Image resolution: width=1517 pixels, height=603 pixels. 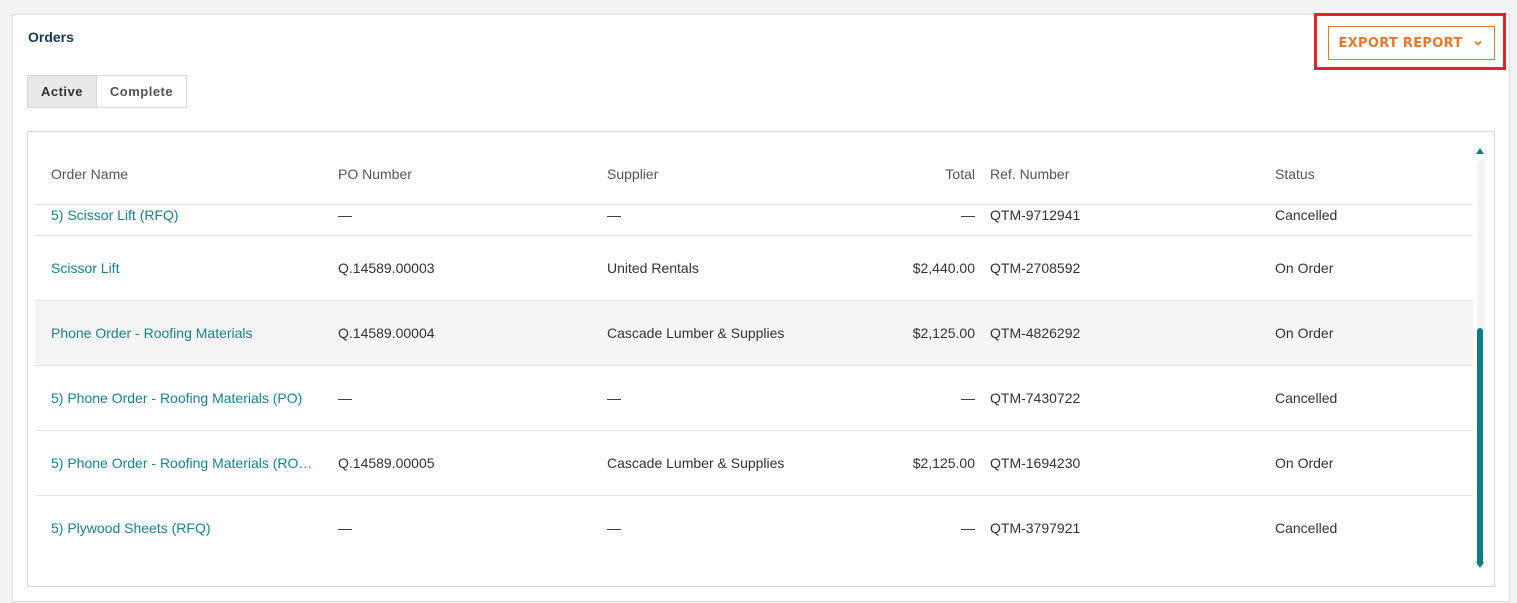 I want to click on scroll-up-arrow-icon, so click(x=1480, y=151).